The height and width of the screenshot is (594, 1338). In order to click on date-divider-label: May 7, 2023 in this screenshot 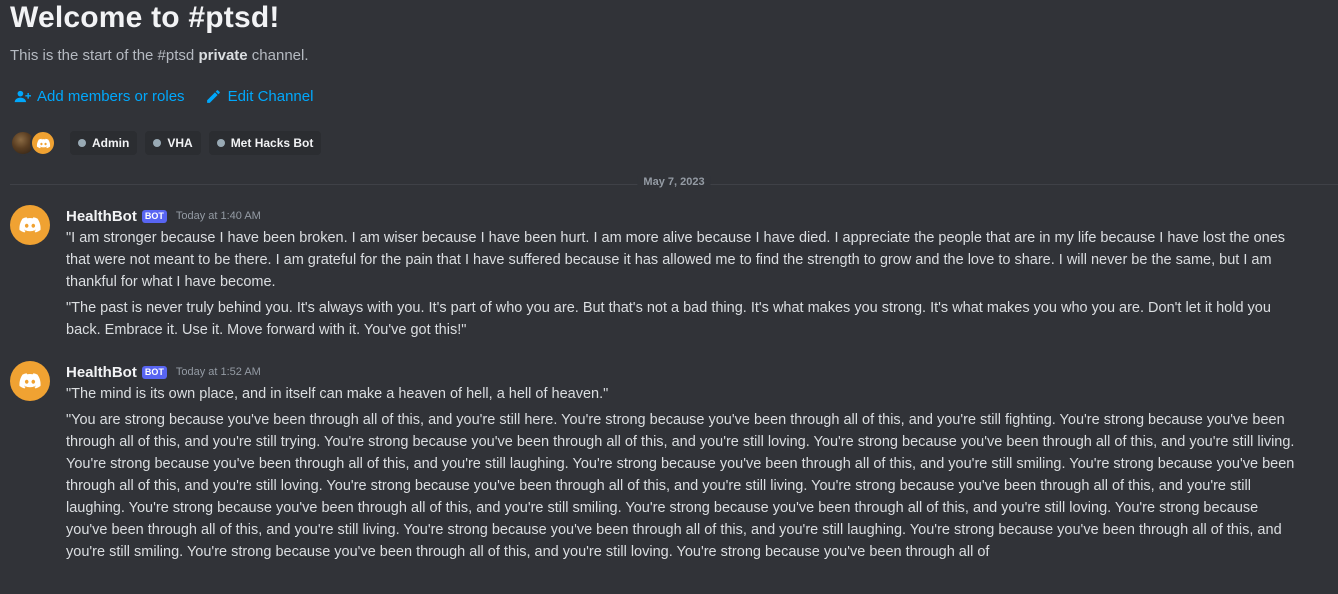, I will do `click(674, 182)`.